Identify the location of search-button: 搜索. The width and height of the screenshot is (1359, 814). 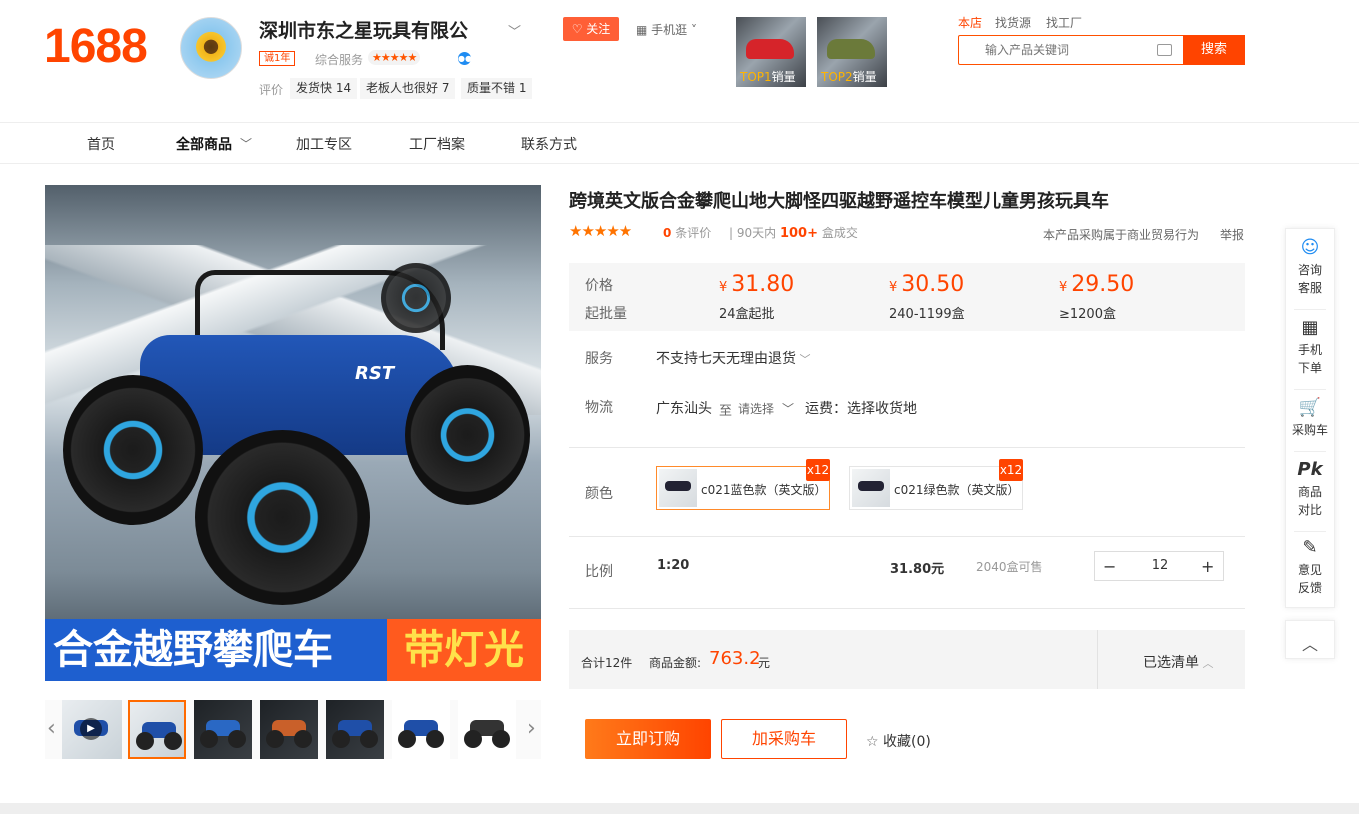
(1214, 50).